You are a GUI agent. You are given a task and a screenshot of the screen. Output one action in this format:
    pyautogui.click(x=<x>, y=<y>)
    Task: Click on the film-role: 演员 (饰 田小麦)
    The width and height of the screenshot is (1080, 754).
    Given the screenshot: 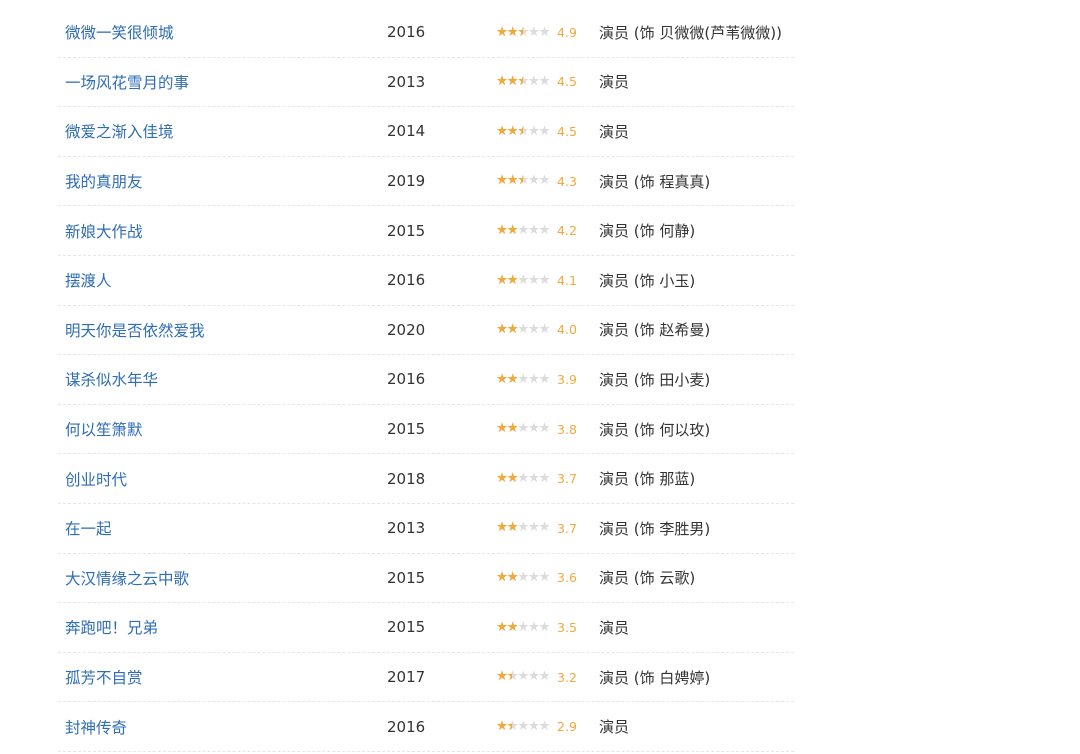 What is the action you would take?
    pyautogui.click(x=655, y=379)
    